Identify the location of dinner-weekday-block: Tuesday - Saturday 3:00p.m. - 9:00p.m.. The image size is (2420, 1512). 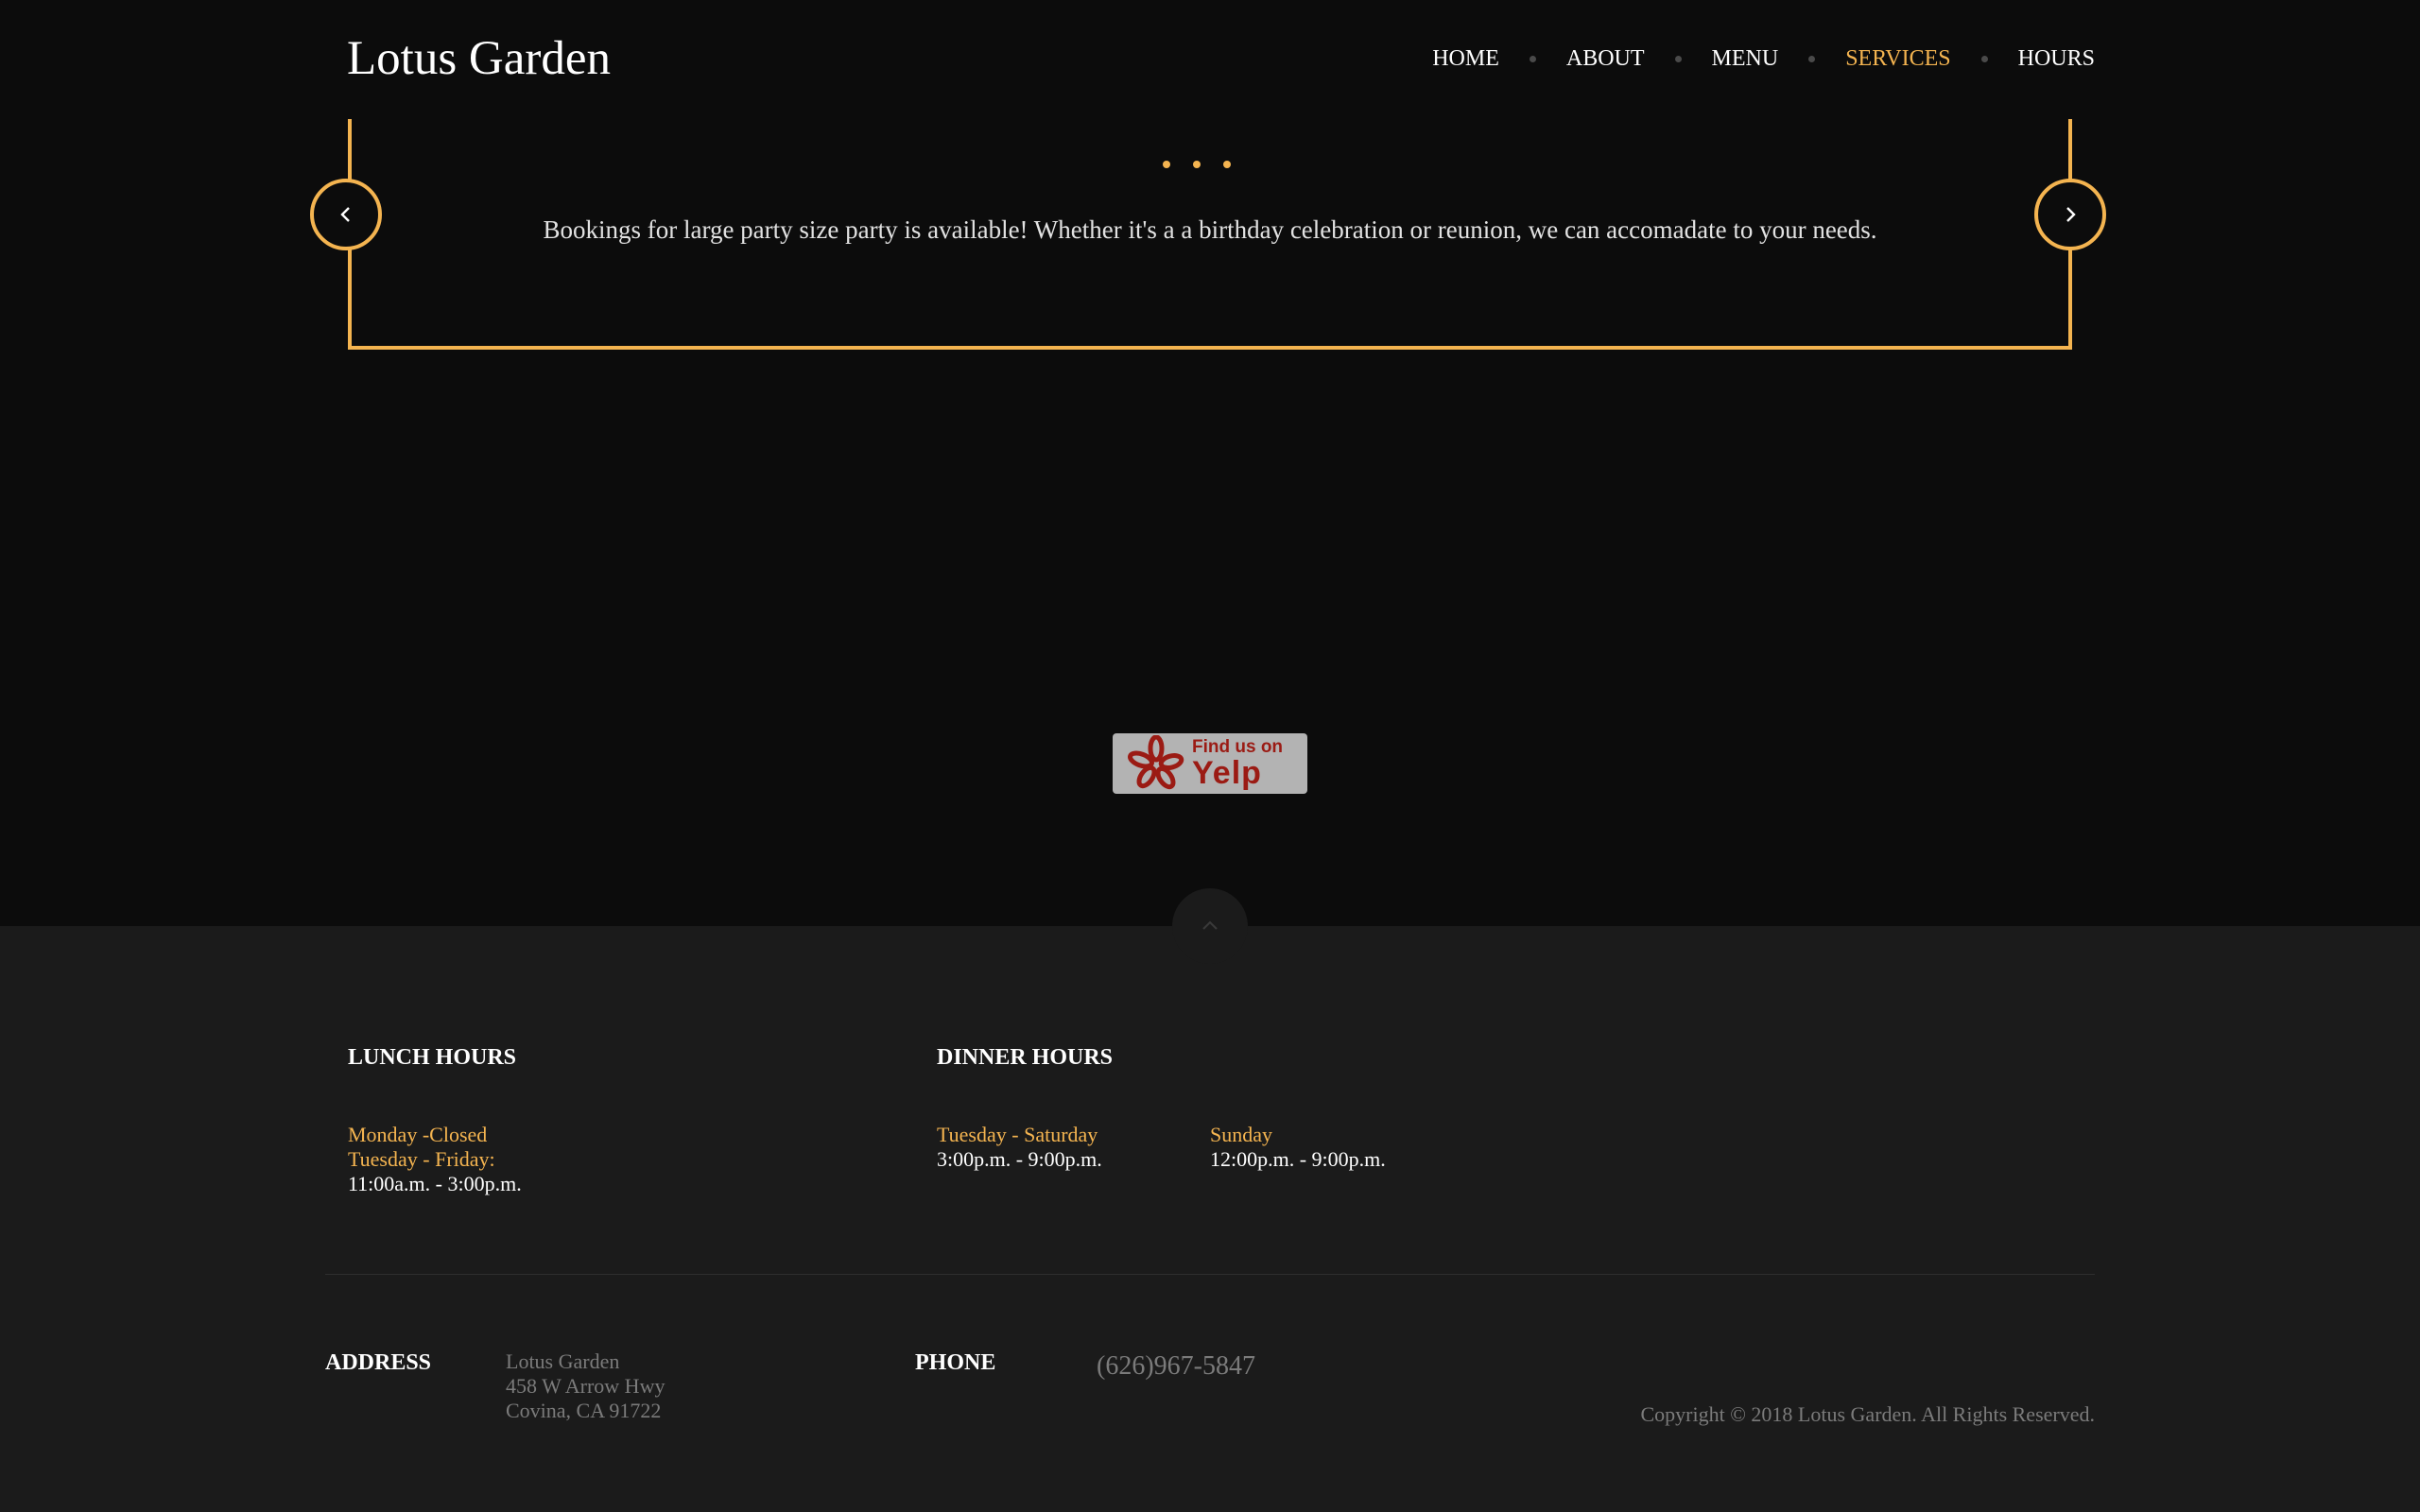
(1019, 1147).